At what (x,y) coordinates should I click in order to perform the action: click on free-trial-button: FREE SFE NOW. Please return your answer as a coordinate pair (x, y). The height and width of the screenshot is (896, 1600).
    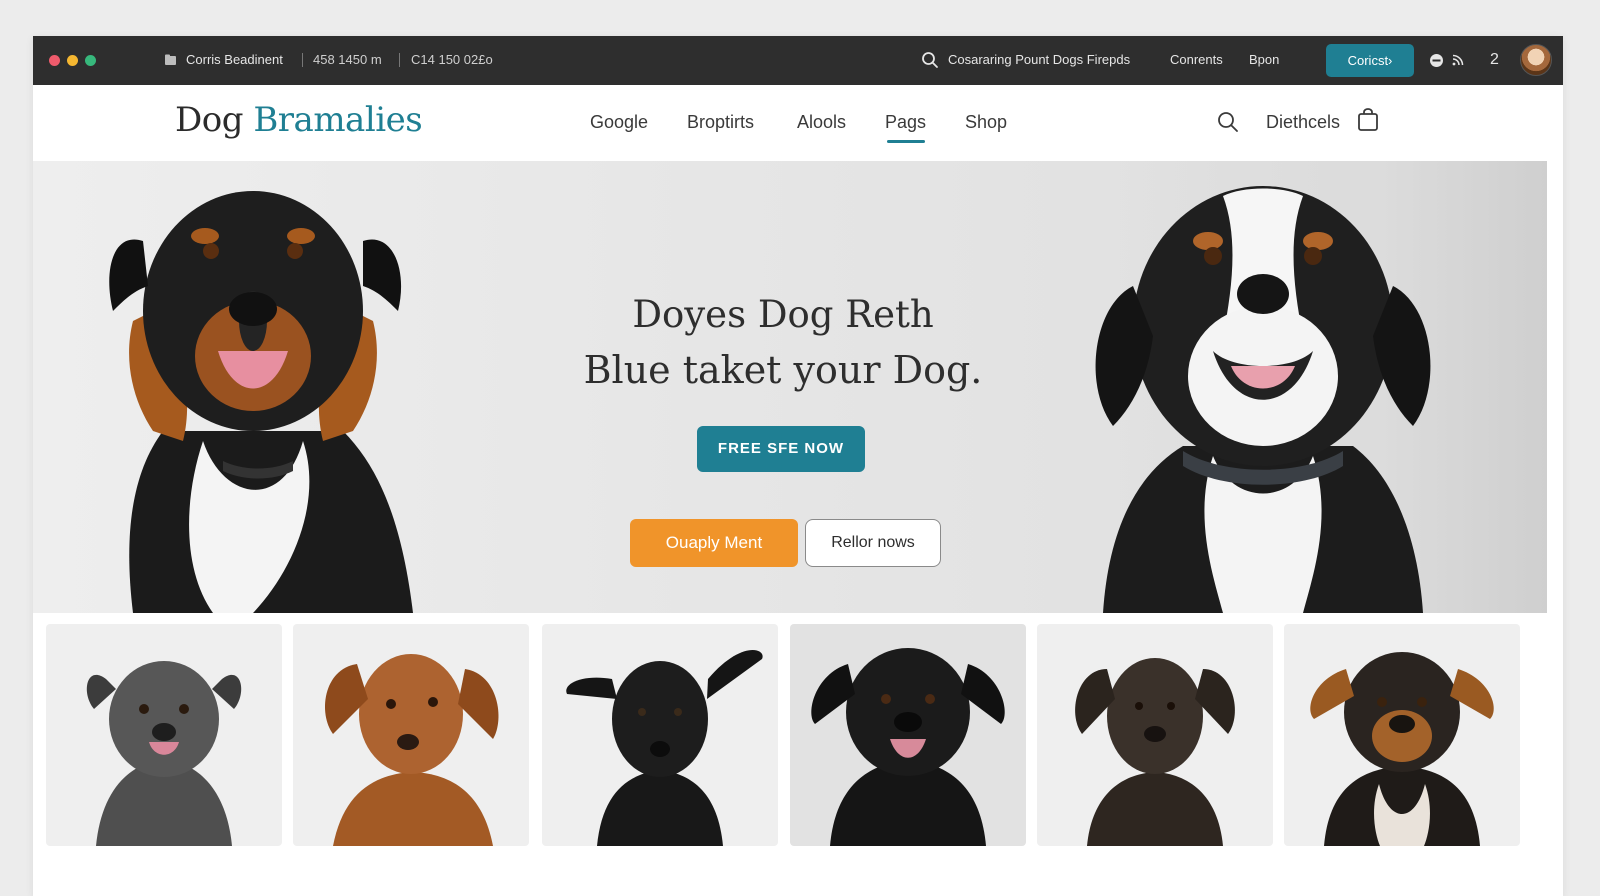
    Looking at the image, I should click on (781, 449).